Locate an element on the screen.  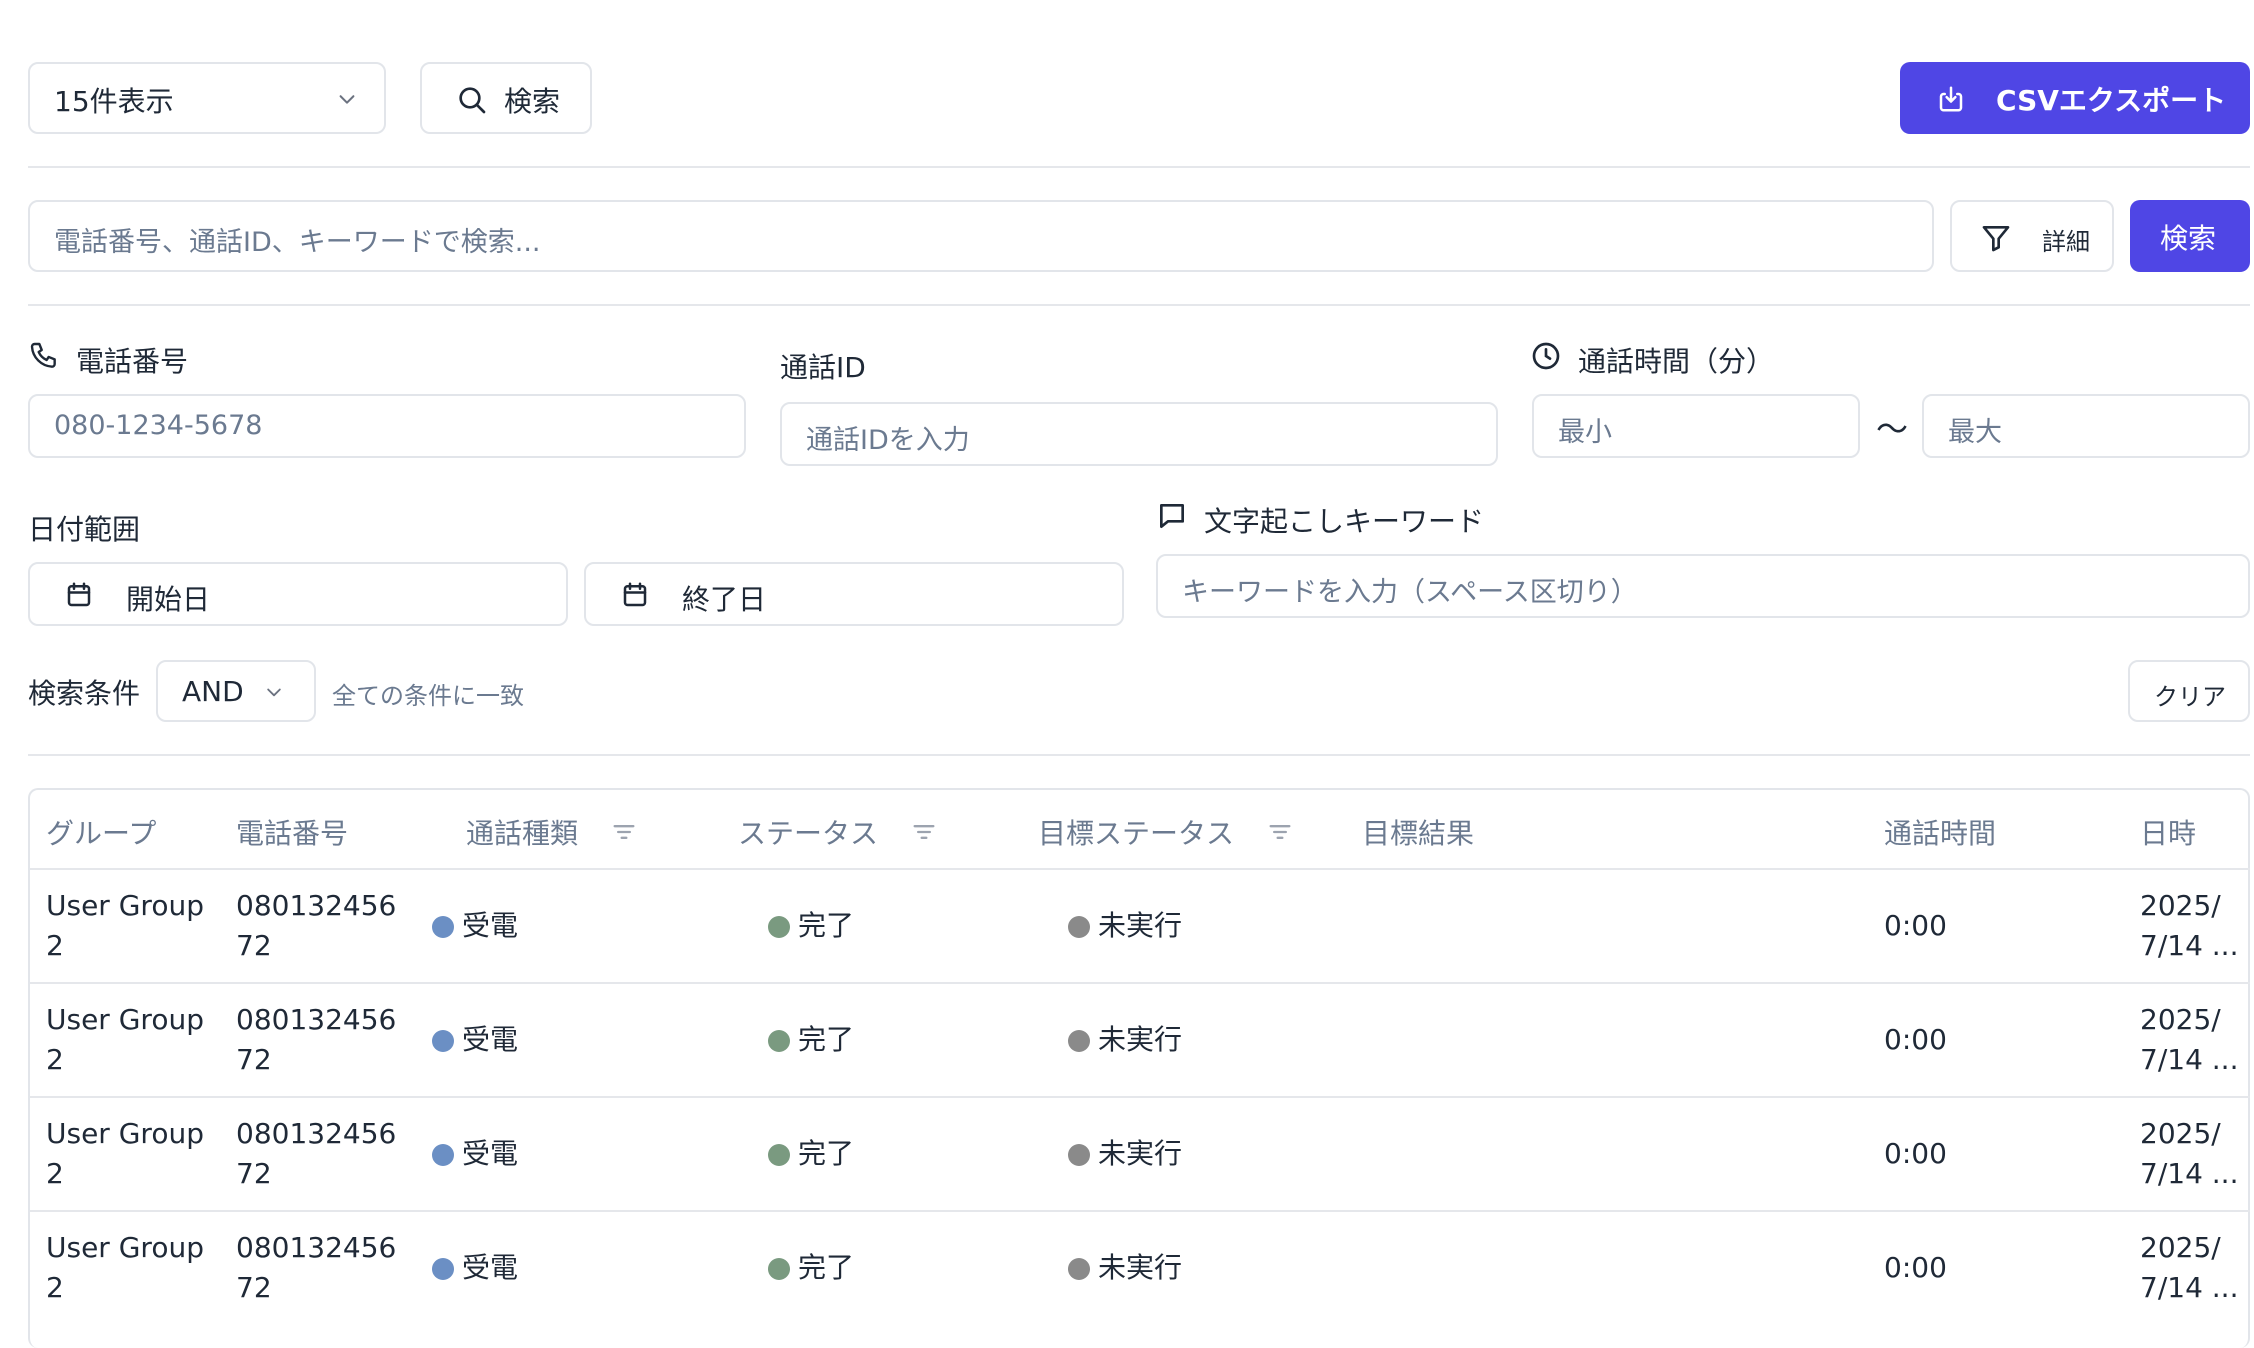
col-header-goal-result: 目標結果 is located at coordinates (1418, 832).